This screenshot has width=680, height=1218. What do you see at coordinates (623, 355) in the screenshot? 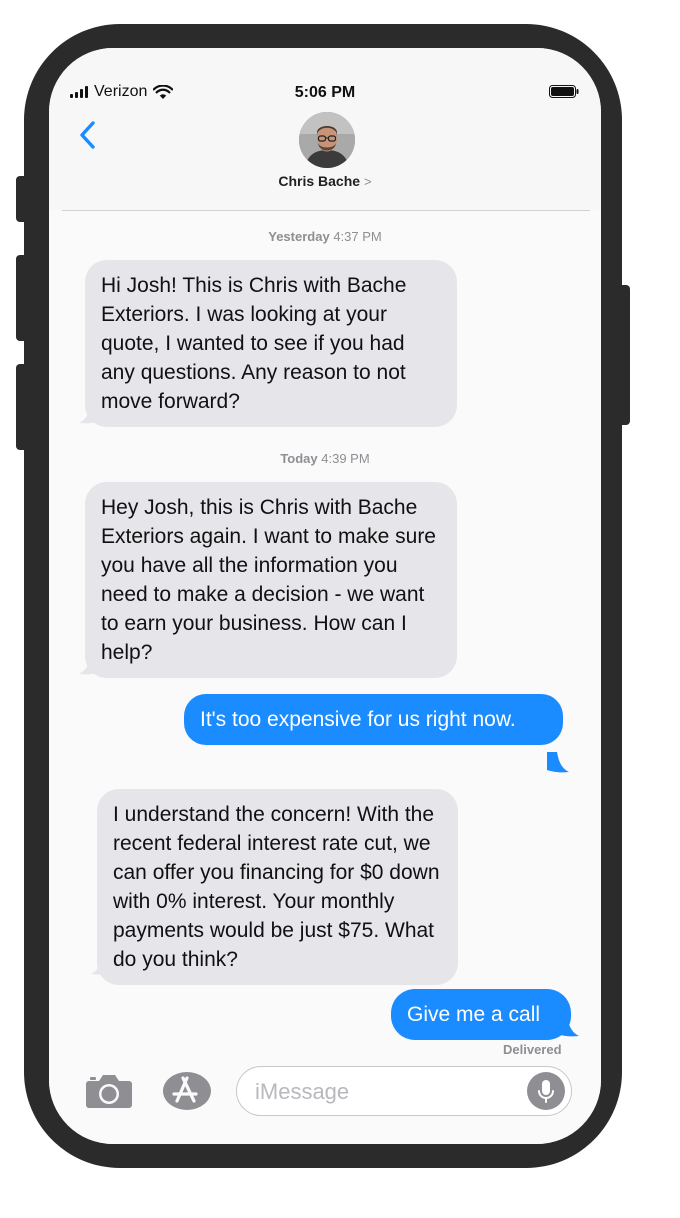
I see `power-button` at bounding box center [623, 355].